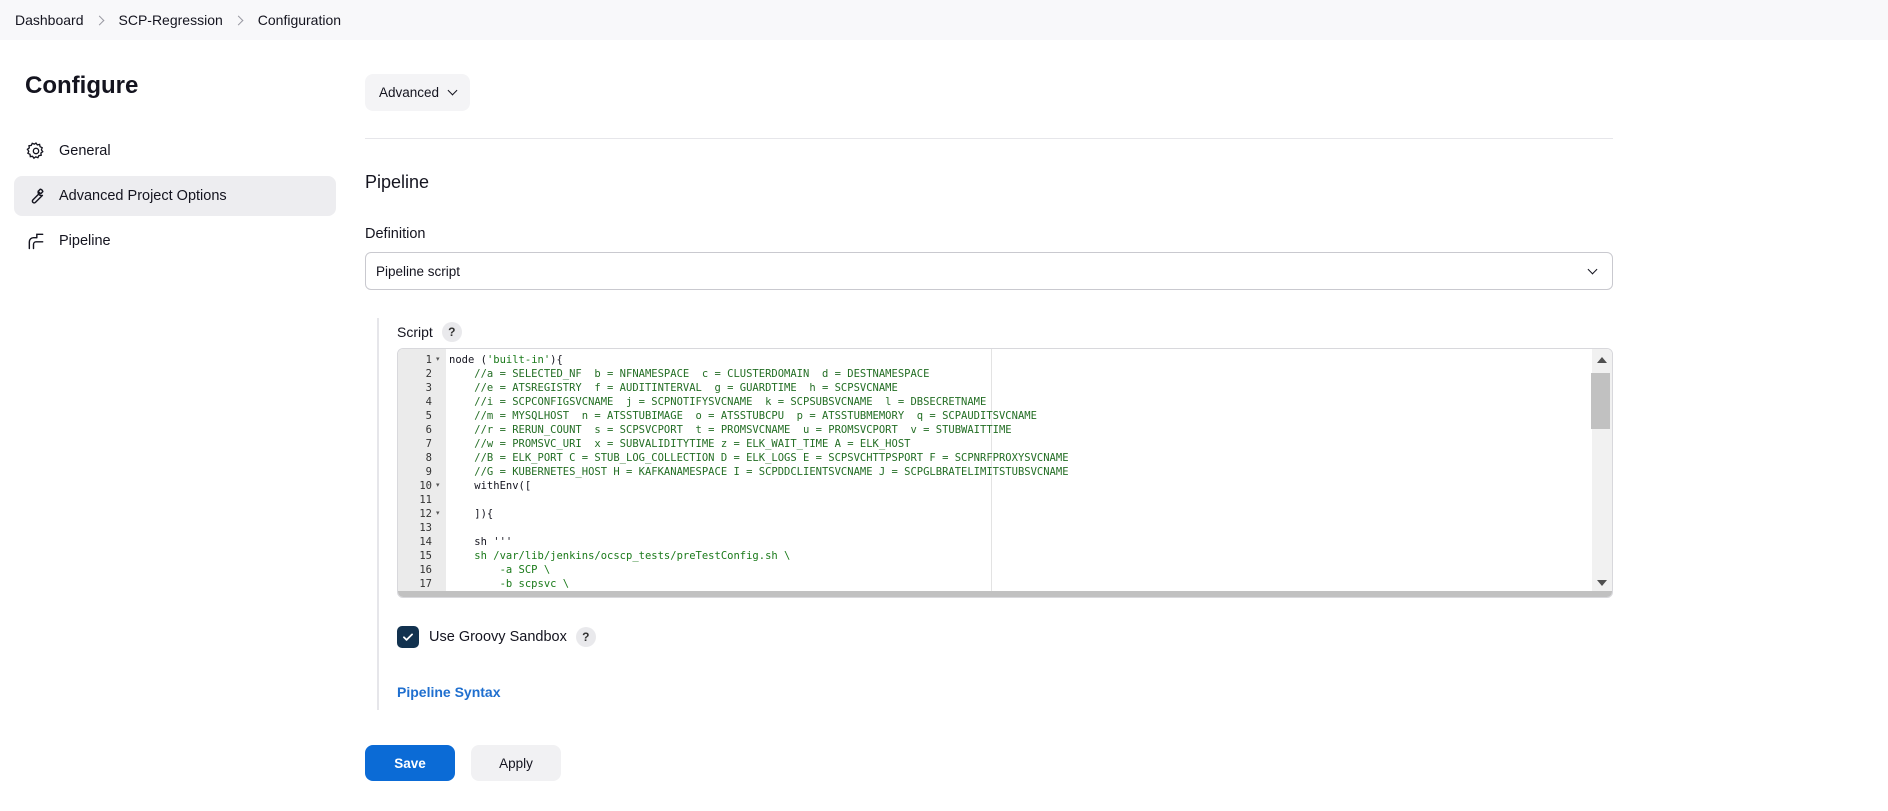 The width and height of the screenshot is (1888, 811). I want to click on line-number: 17, so click(425, 584).